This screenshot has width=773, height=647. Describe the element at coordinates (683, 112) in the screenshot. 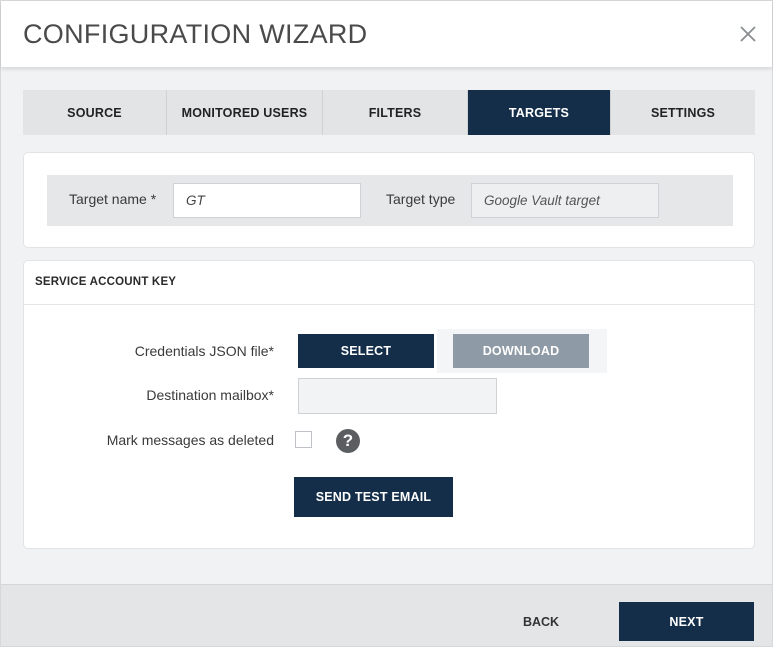

I see `tab-settings: SETTINGS` at that location.